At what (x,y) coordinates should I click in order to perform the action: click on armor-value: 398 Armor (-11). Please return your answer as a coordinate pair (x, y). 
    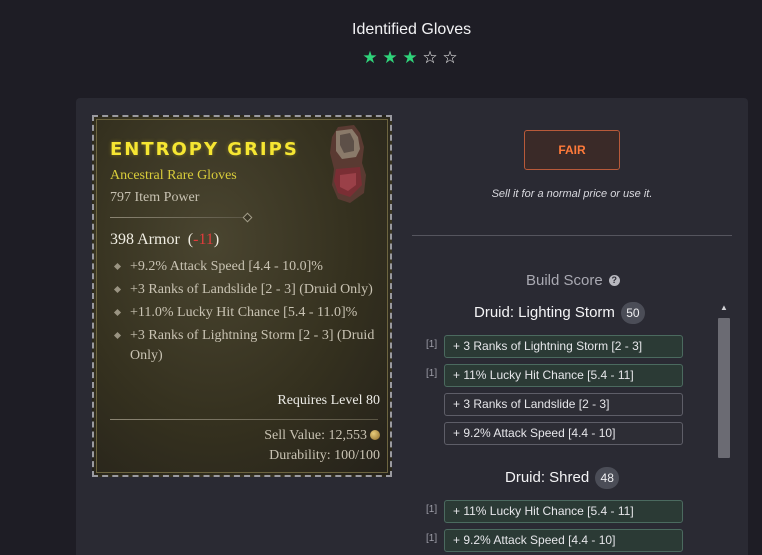
    Looking at the image, I should click on (165, 239).